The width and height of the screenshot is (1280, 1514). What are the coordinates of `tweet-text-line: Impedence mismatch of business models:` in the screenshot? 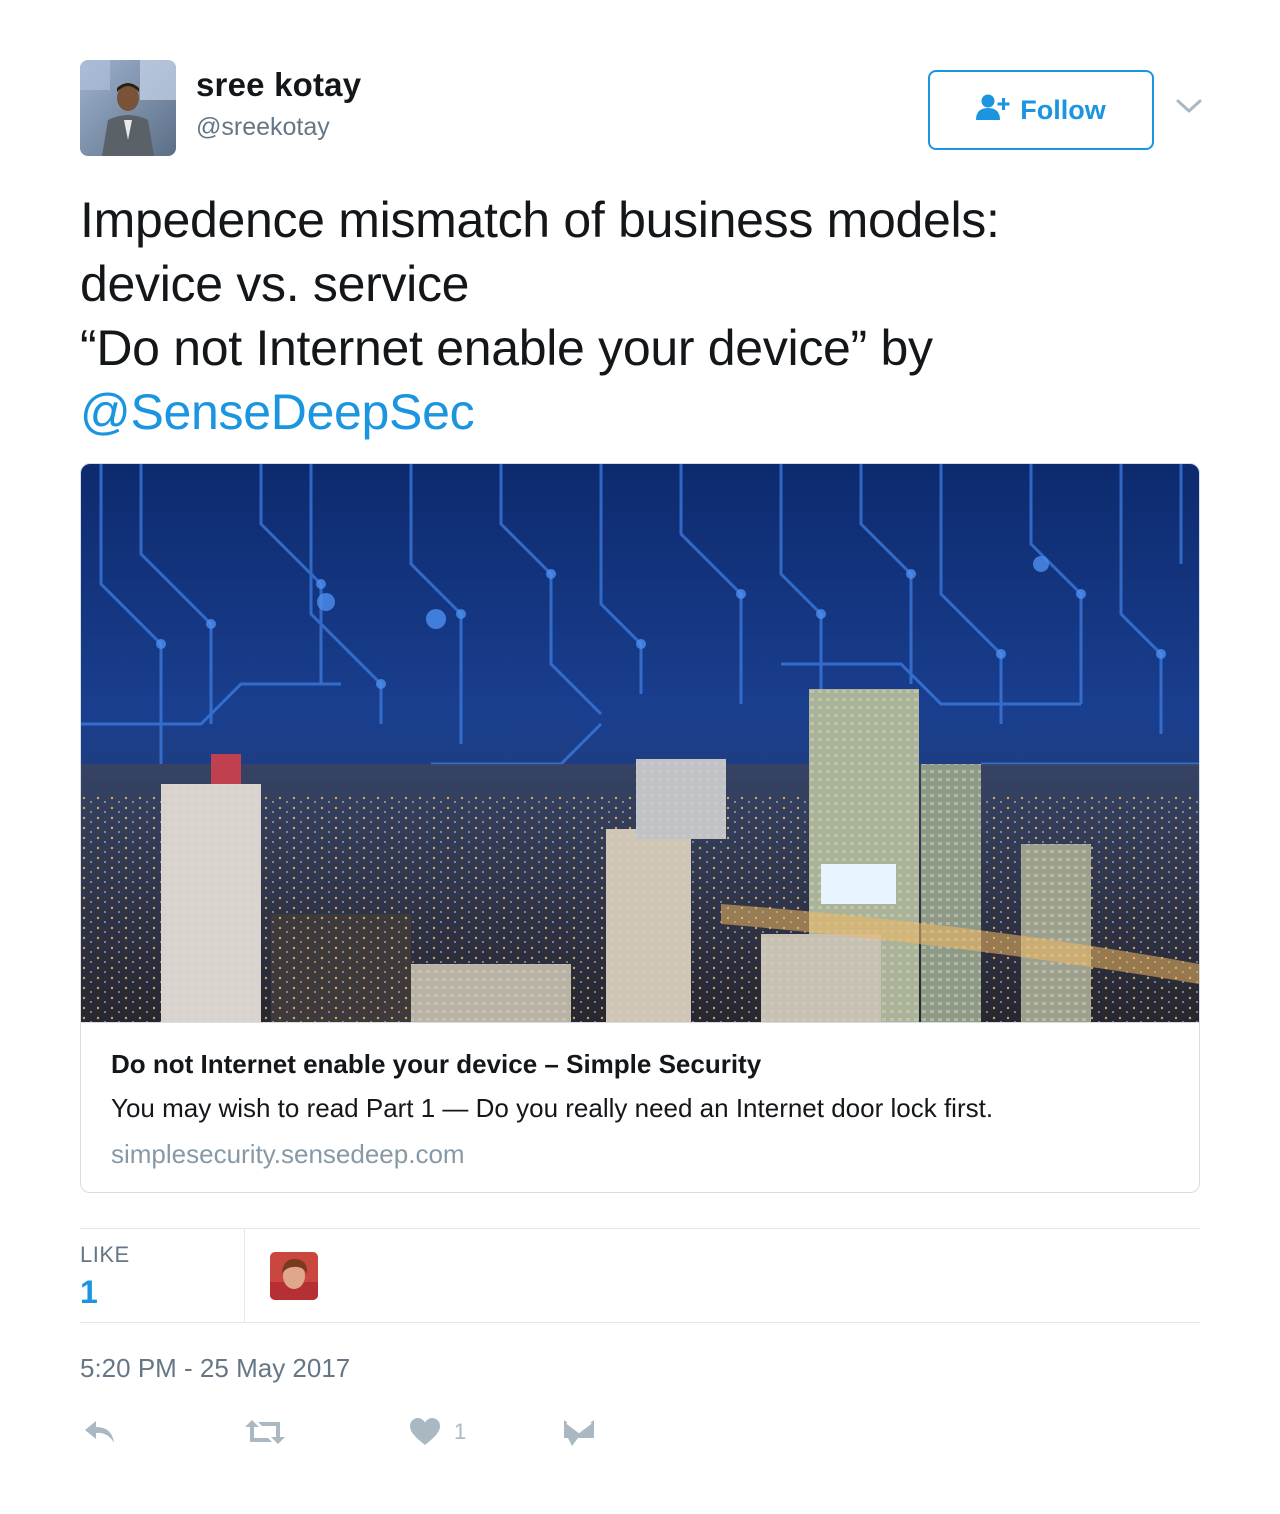 It's located at (540, 220).